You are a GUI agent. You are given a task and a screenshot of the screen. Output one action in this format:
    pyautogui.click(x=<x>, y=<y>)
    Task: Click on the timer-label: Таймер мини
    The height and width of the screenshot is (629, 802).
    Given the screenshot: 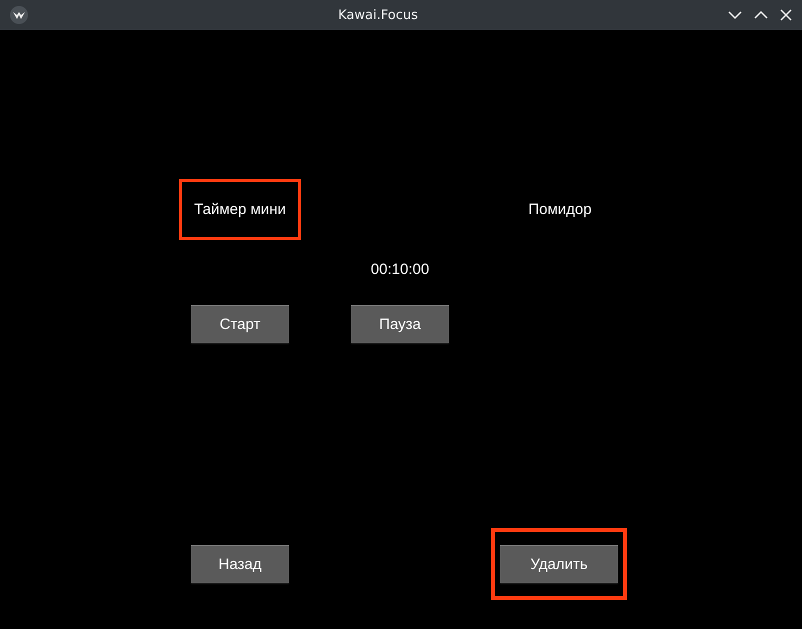 What is the action you would take?
    pyautogui.click(x=240, y=209)
    